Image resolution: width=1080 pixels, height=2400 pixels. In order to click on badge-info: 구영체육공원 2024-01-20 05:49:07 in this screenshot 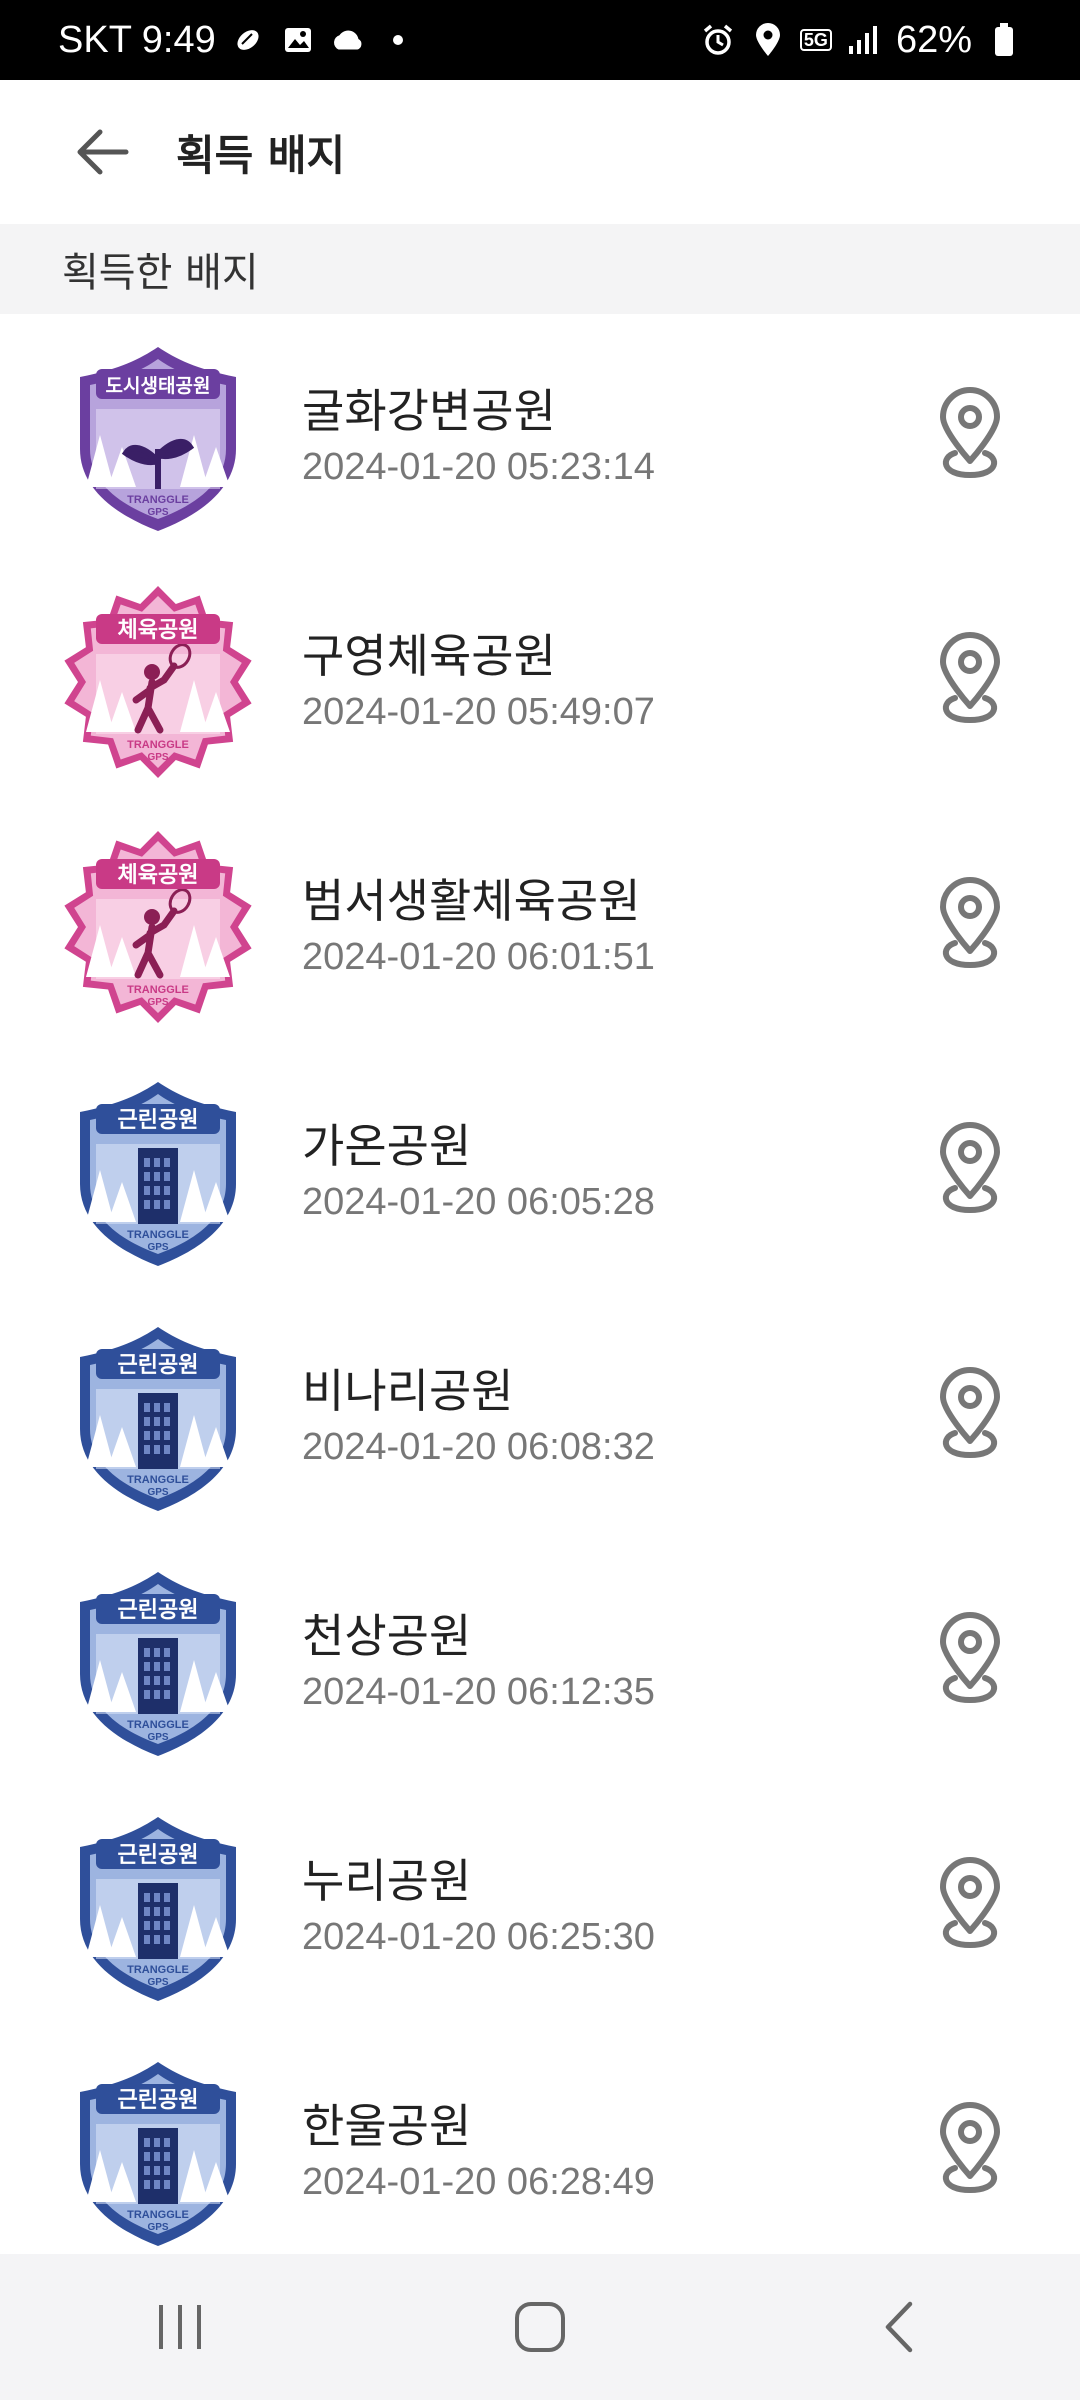, I will do `click(478, 682)`.